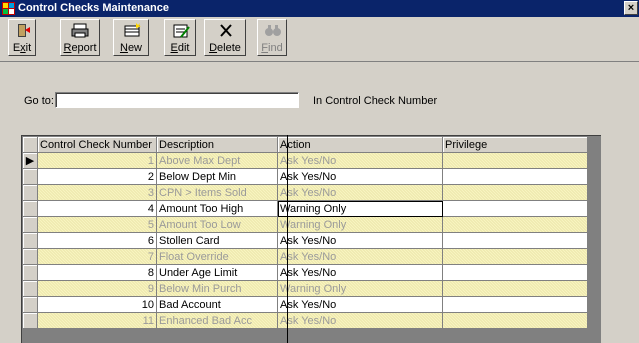 This screenshot has width=639, height=343. I want to click on table-row: 4 Amount Too High Warning Only, so click(305, 208).